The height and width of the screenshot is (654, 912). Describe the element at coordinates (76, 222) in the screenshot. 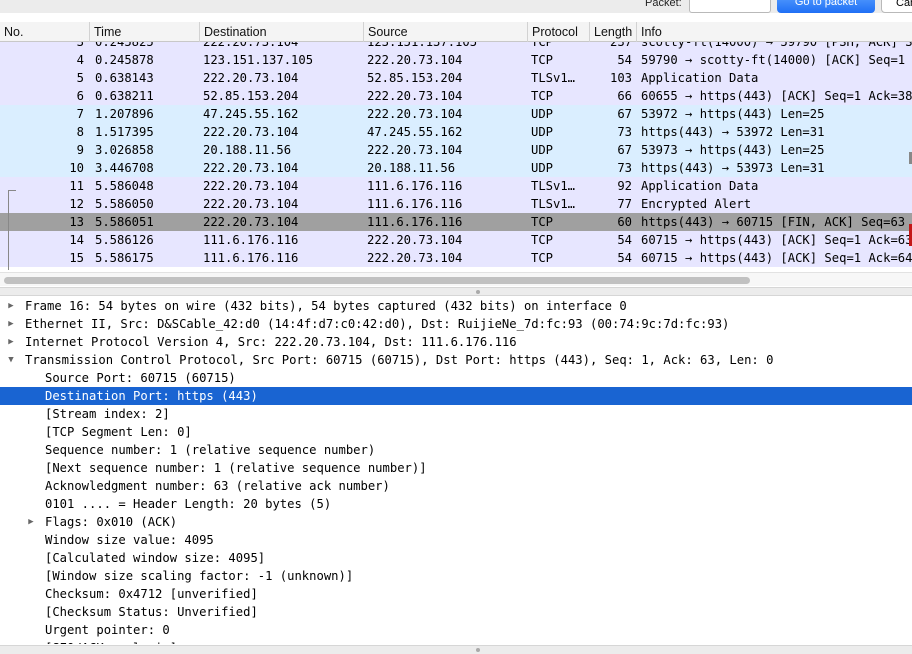

I see `packet-no: 13` at that location.